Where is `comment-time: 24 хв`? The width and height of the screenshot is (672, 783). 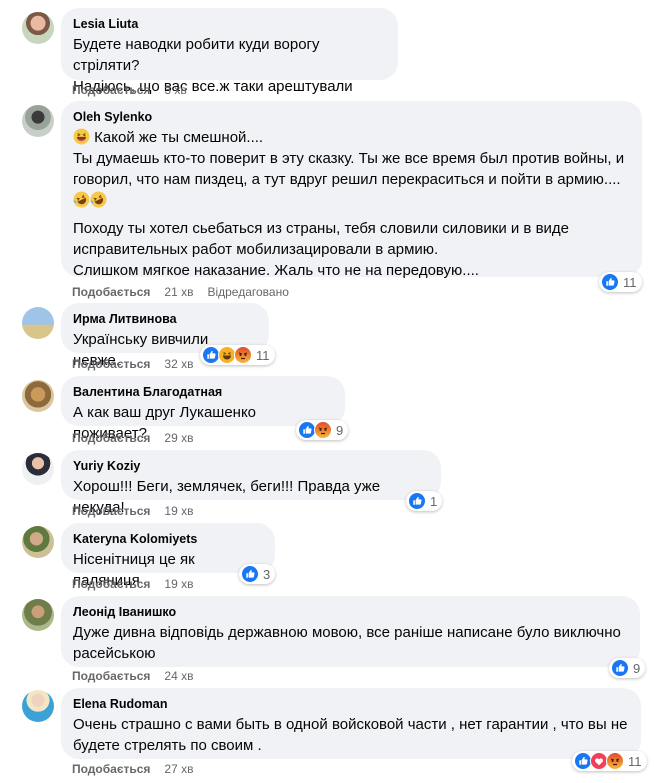
comment-time: 24 хв is located at coordinates (178, 676).